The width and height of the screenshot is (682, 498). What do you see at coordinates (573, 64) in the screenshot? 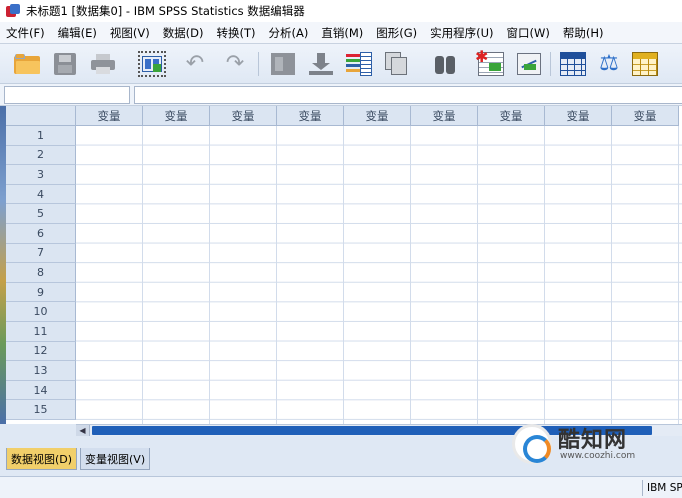
I see `split-file-icon` at bounding box center [573, 64].